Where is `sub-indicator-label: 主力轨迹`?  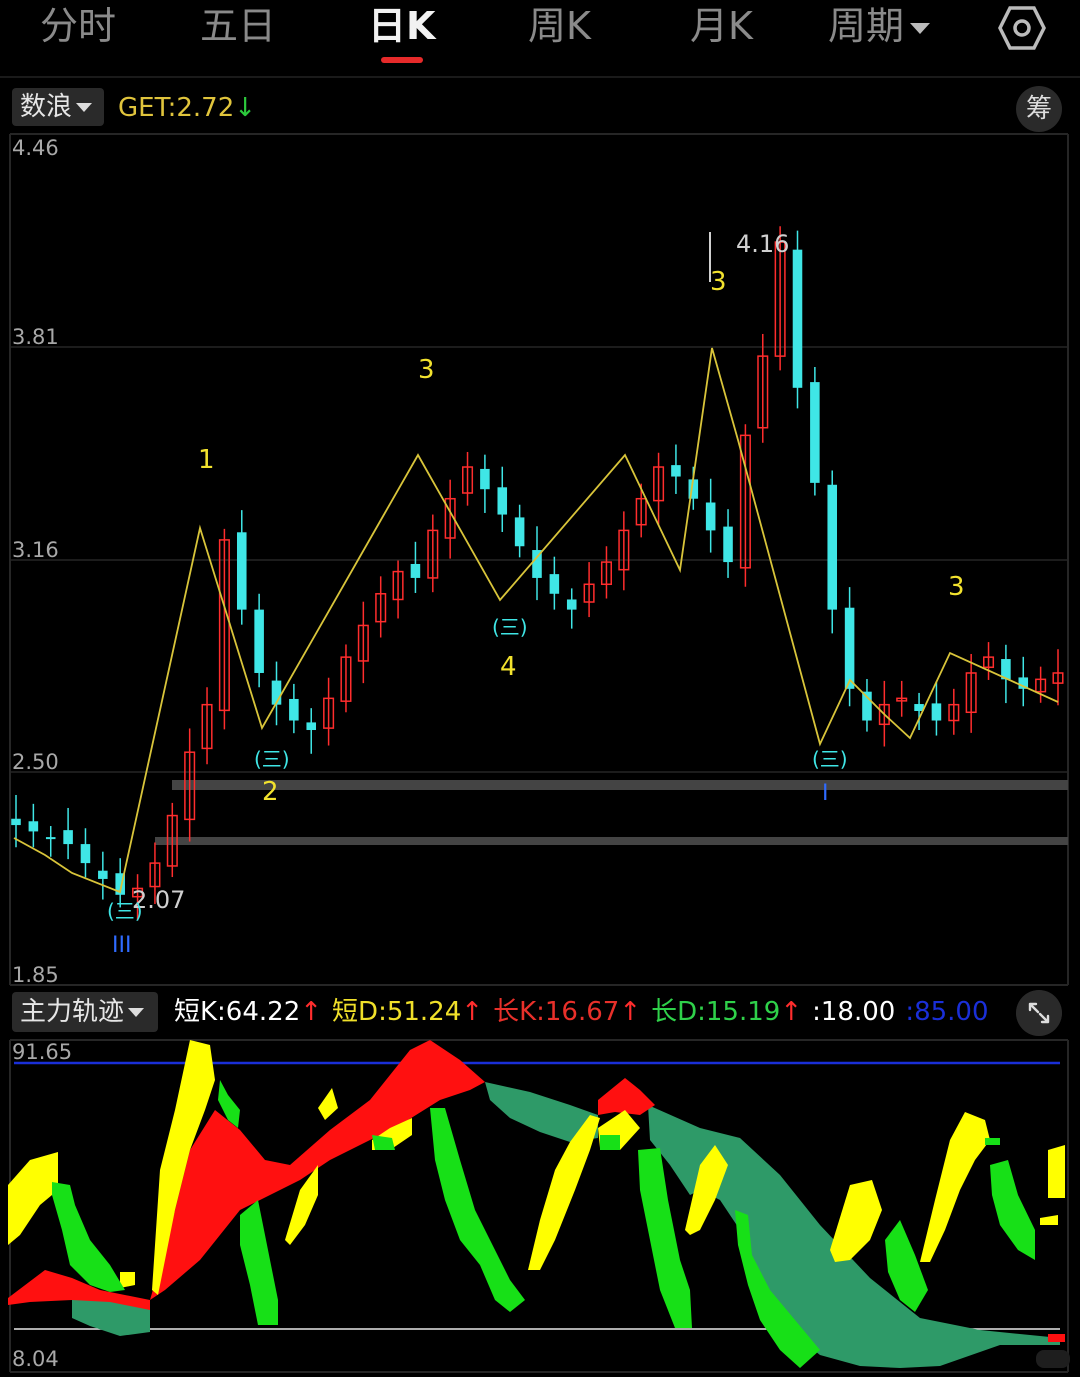
sub-indicator-label: 主力轨迹 is located at coordinates (72, 1012).